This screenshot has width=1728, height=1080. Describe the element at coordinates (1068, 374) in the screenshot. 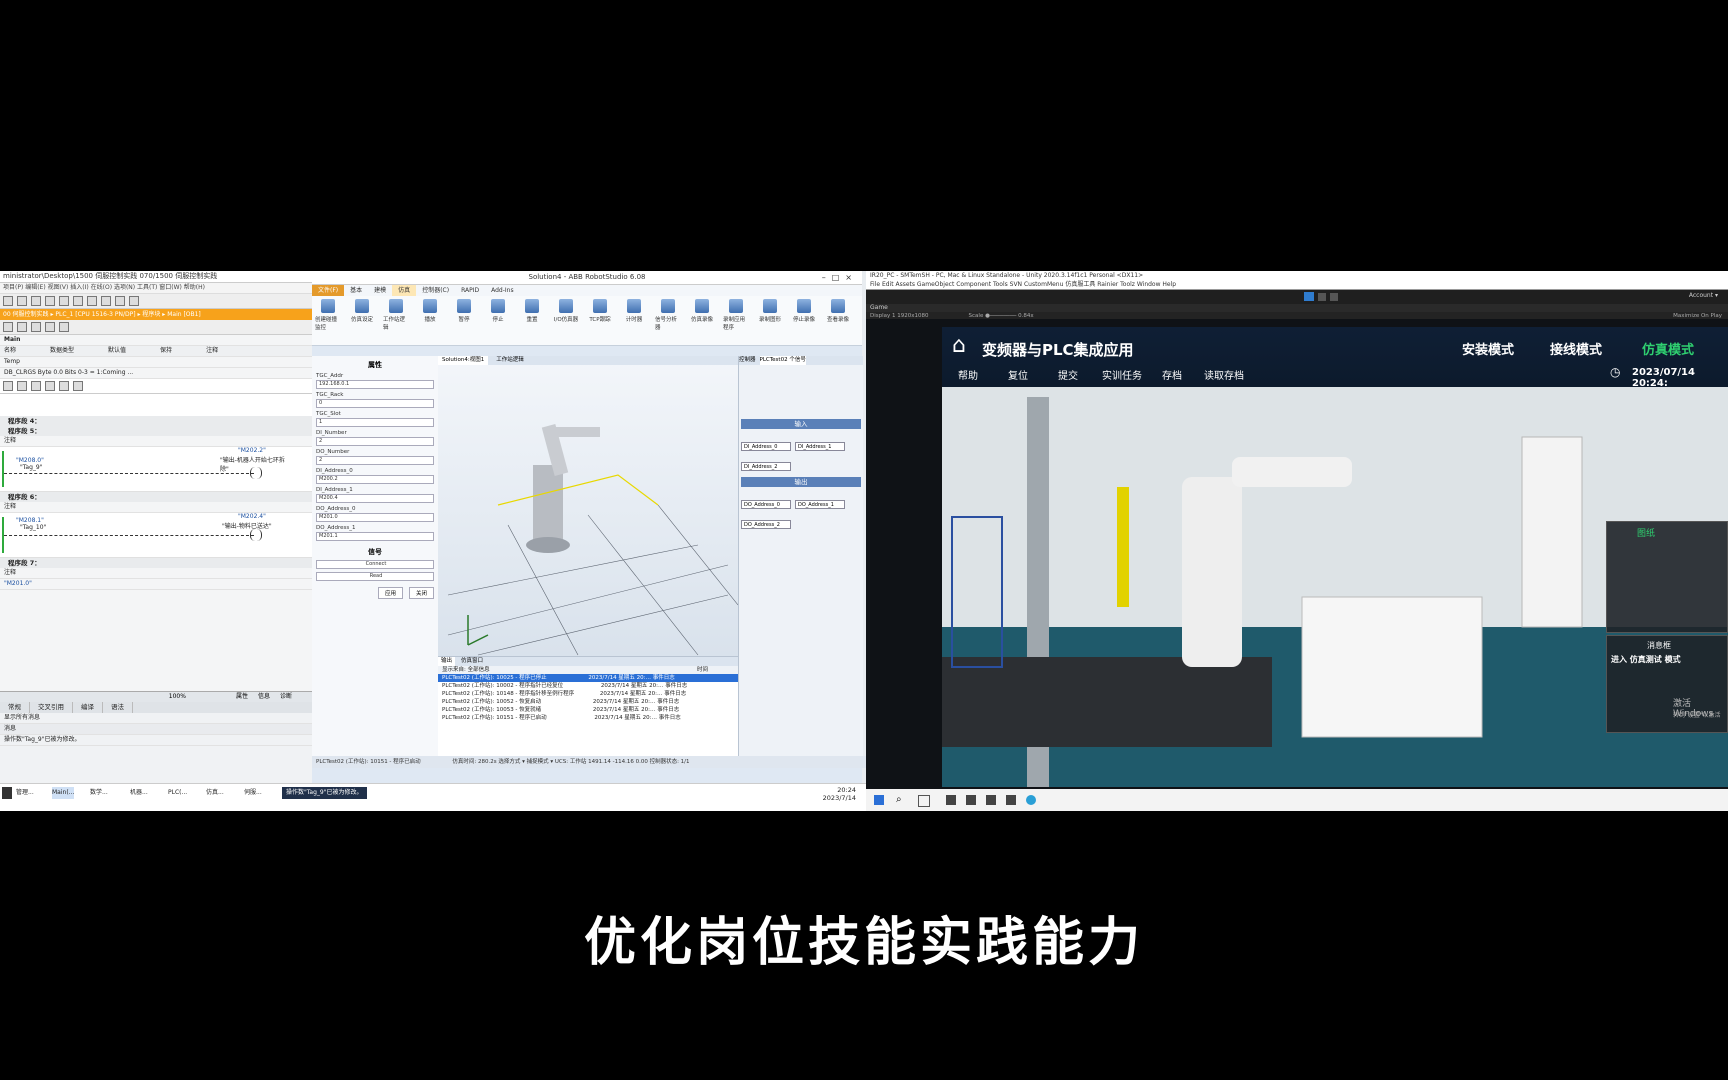

I see `menu-submit: 提交` at that location.